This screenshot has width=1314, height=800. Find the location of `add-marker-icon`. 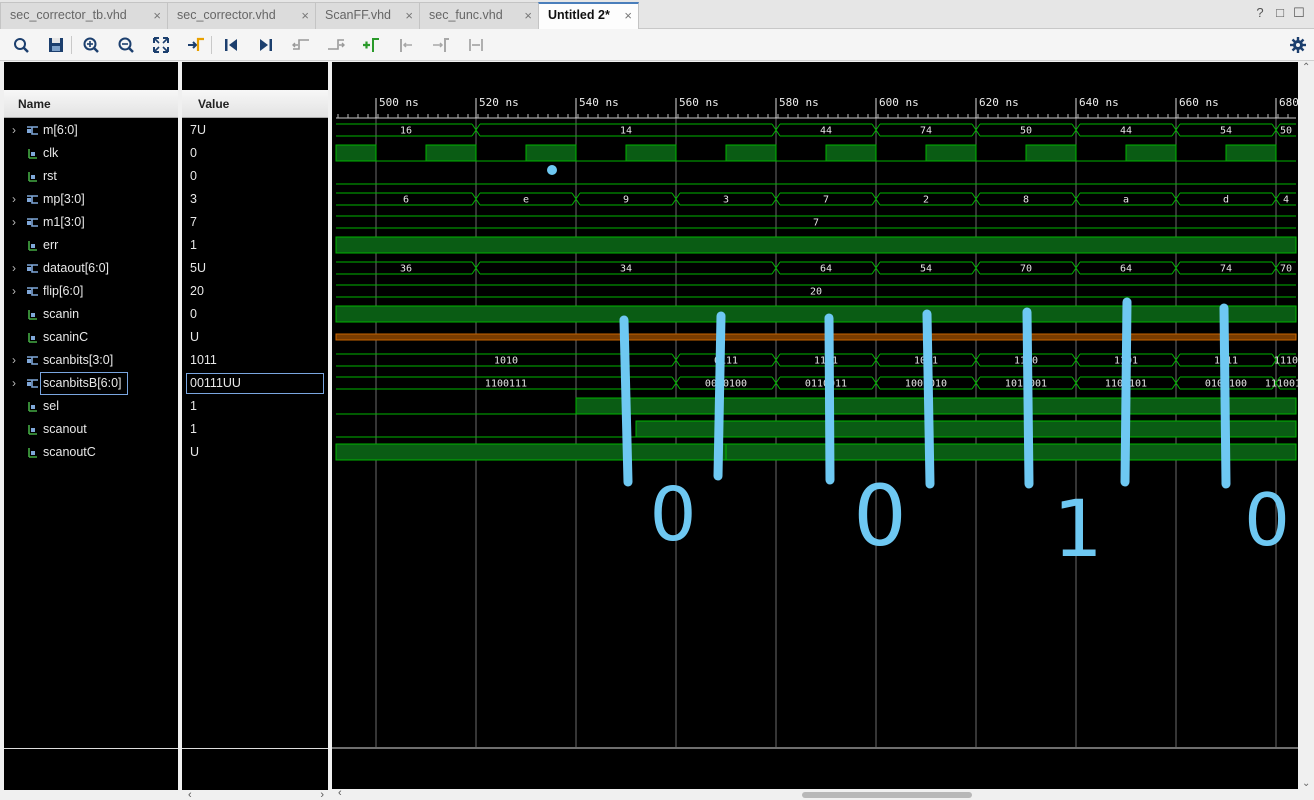

add-marker-icon is located at coordinates (371, 45).